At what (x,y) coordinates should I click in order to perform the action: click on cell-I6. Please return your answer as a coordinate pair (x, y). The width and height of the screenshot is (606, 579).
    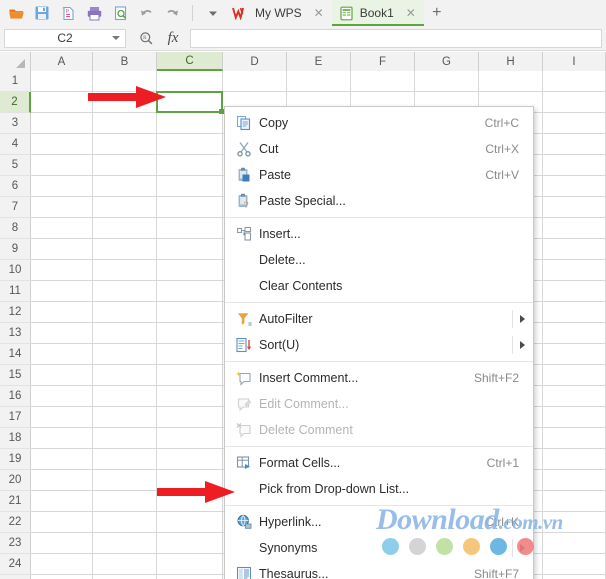
    Looking at the image, I should click on (574, 186).